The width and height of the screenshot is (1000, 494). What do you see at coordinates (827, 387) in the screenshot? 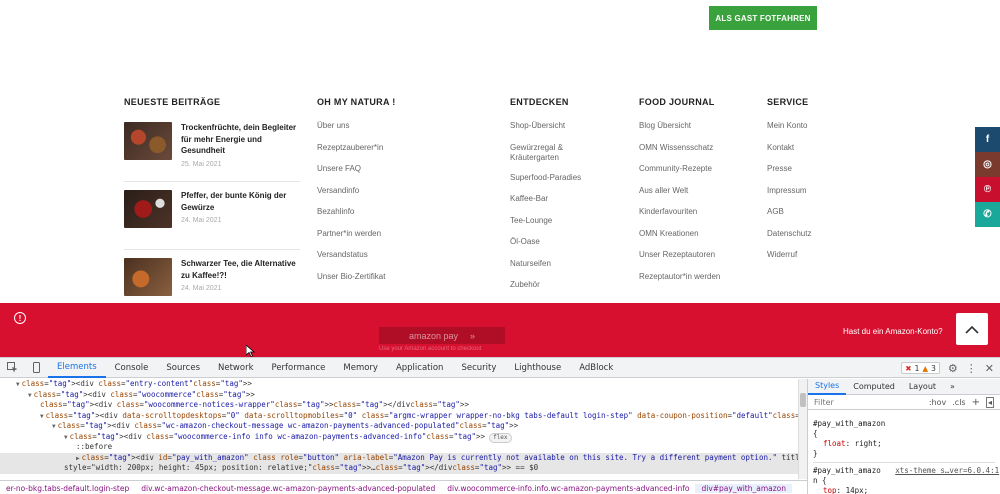
I see `styles-tab: Styles` at bounding box center [827, 387].